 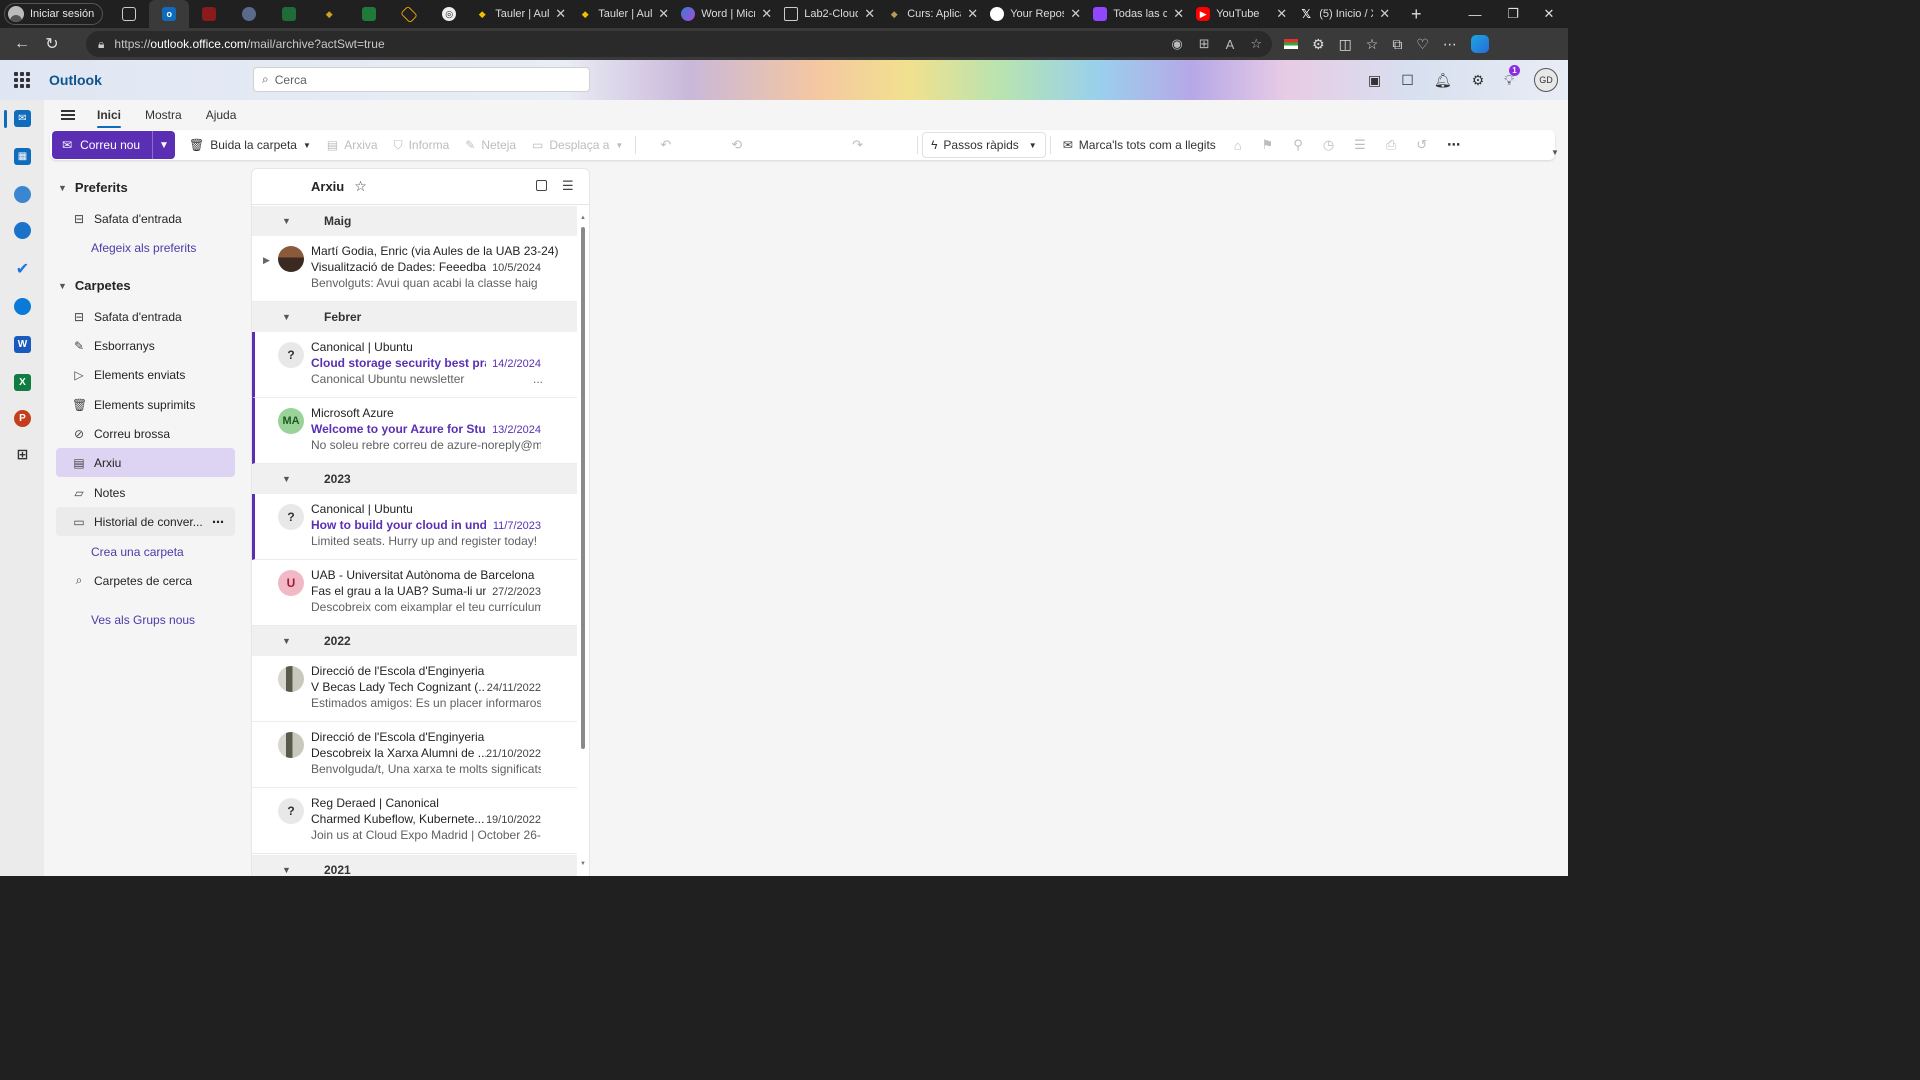 I want to click on word-icon: W, so click(x=22, y=344).